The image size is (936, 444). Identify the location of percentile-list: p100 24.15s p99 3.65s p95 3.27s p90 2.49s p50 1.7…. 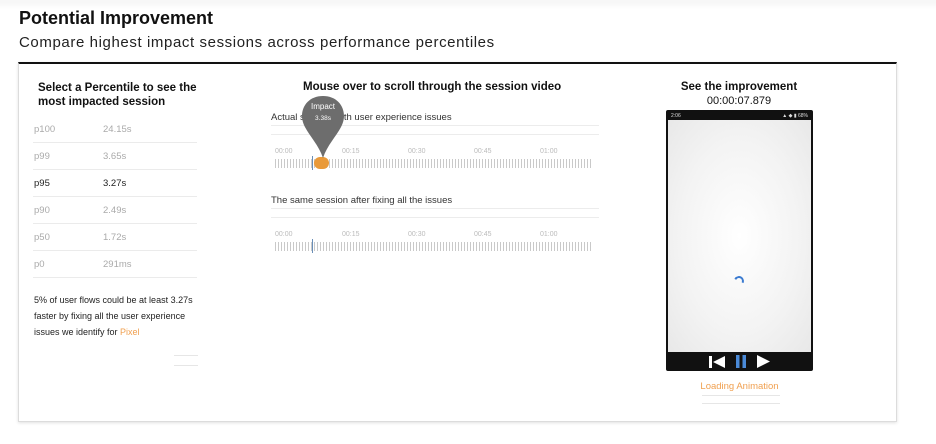
(115, 197).